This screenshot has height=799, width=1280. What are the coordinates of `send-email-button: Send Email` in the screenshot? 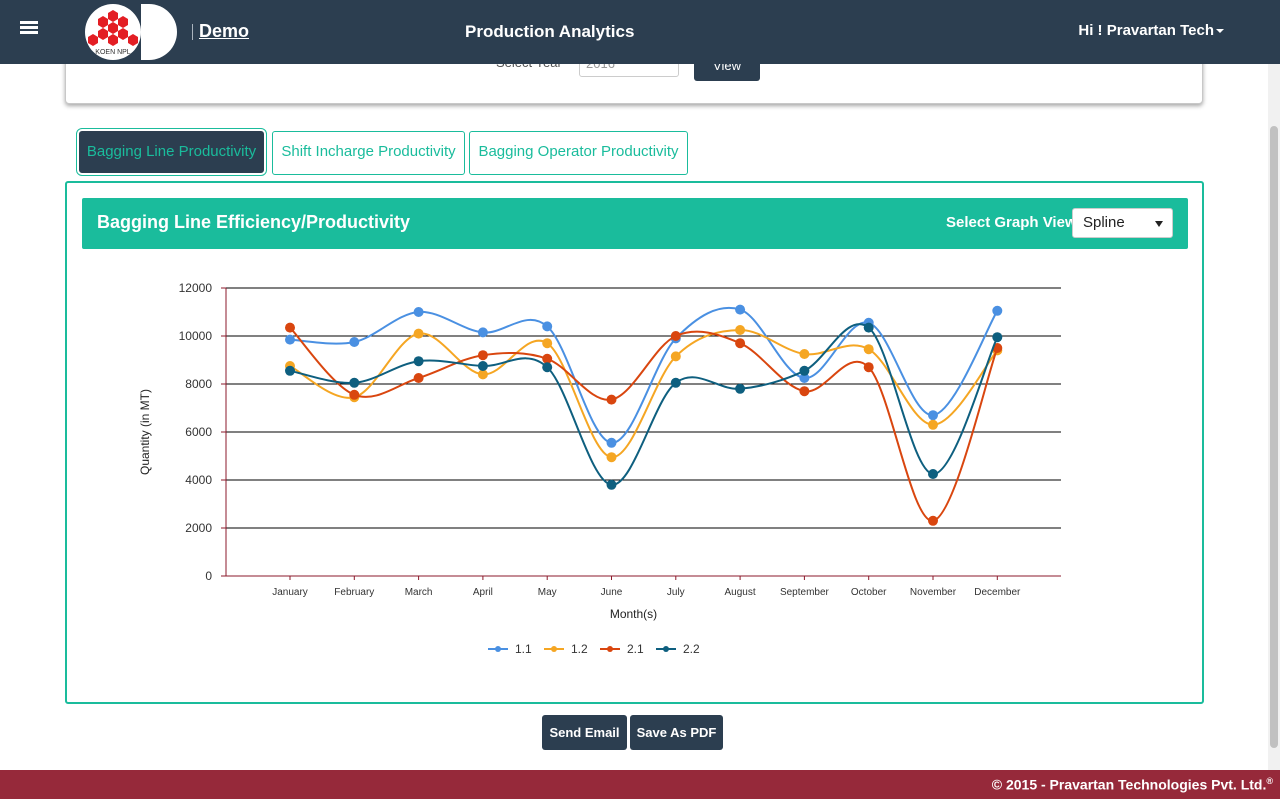 It's located at (584, 732).